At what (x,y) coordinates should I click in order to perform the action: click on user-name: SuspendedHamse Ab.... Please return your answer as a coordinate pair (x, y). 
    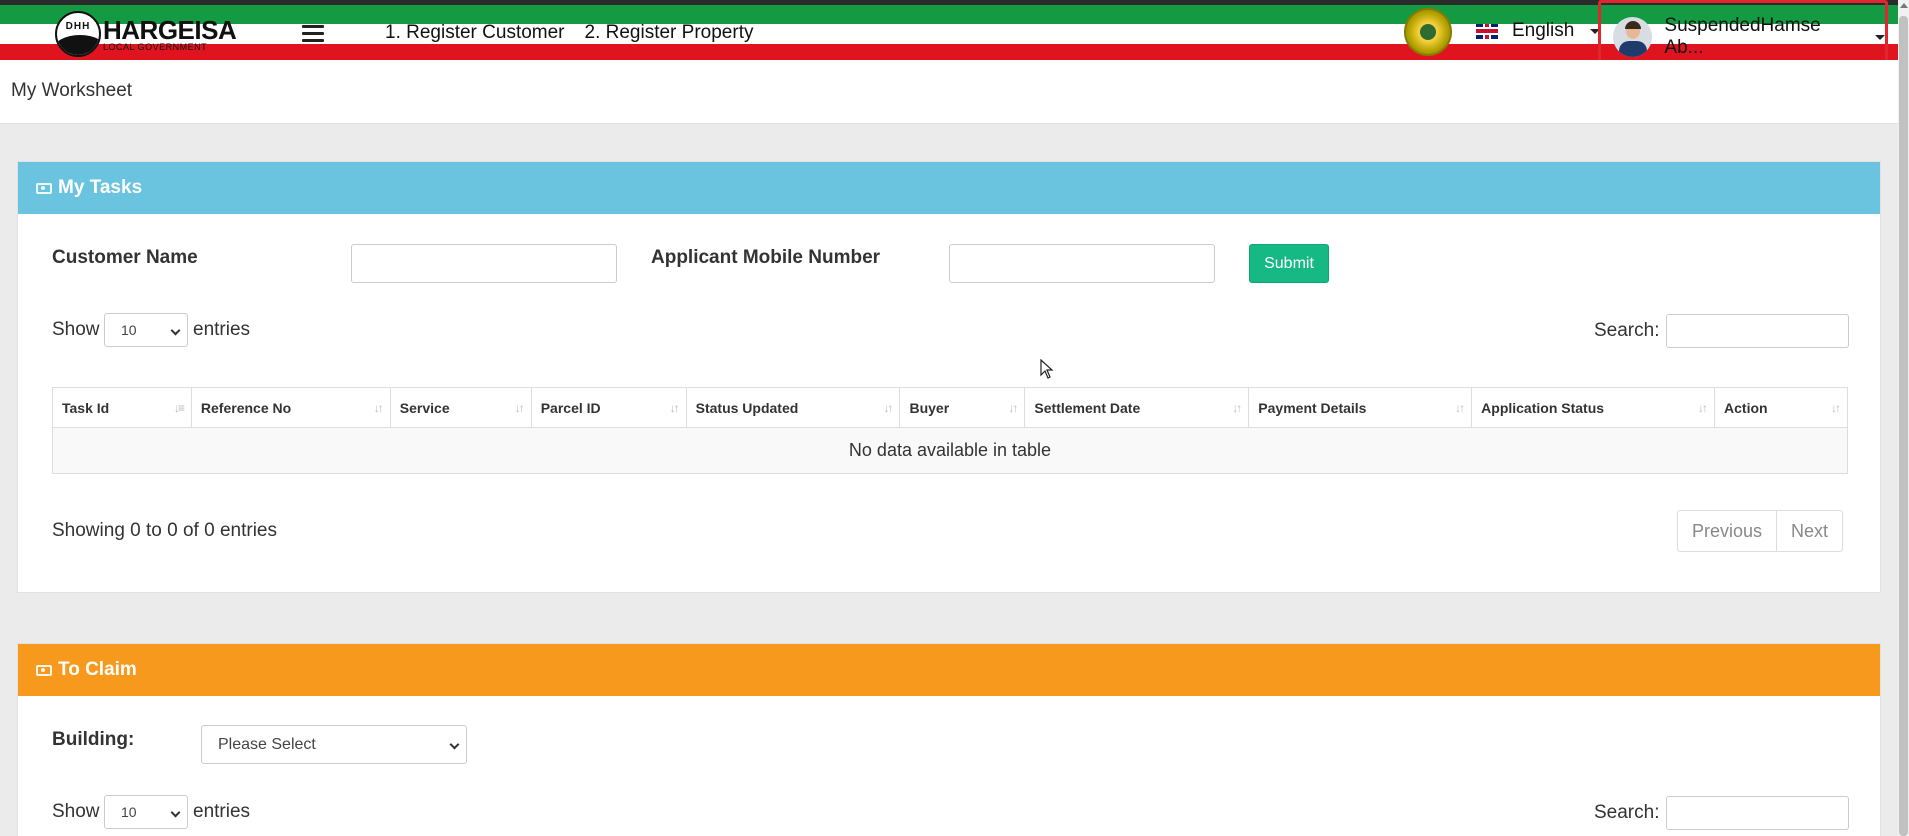
    Looking at the image, I should click on (1742, 36).